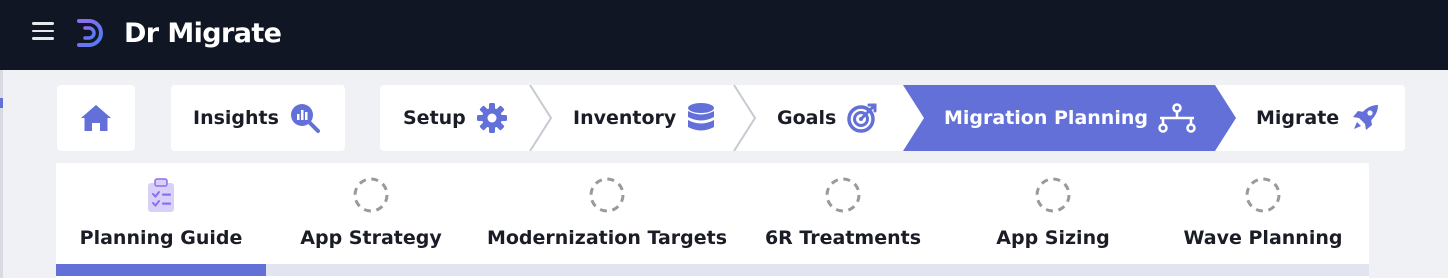 The width and height of the screenshot is (1448, 278). What do you see at coordinates (1365, 118) in the screenshot?
I see `rocket-icon` at bounding box center [1365, 118].